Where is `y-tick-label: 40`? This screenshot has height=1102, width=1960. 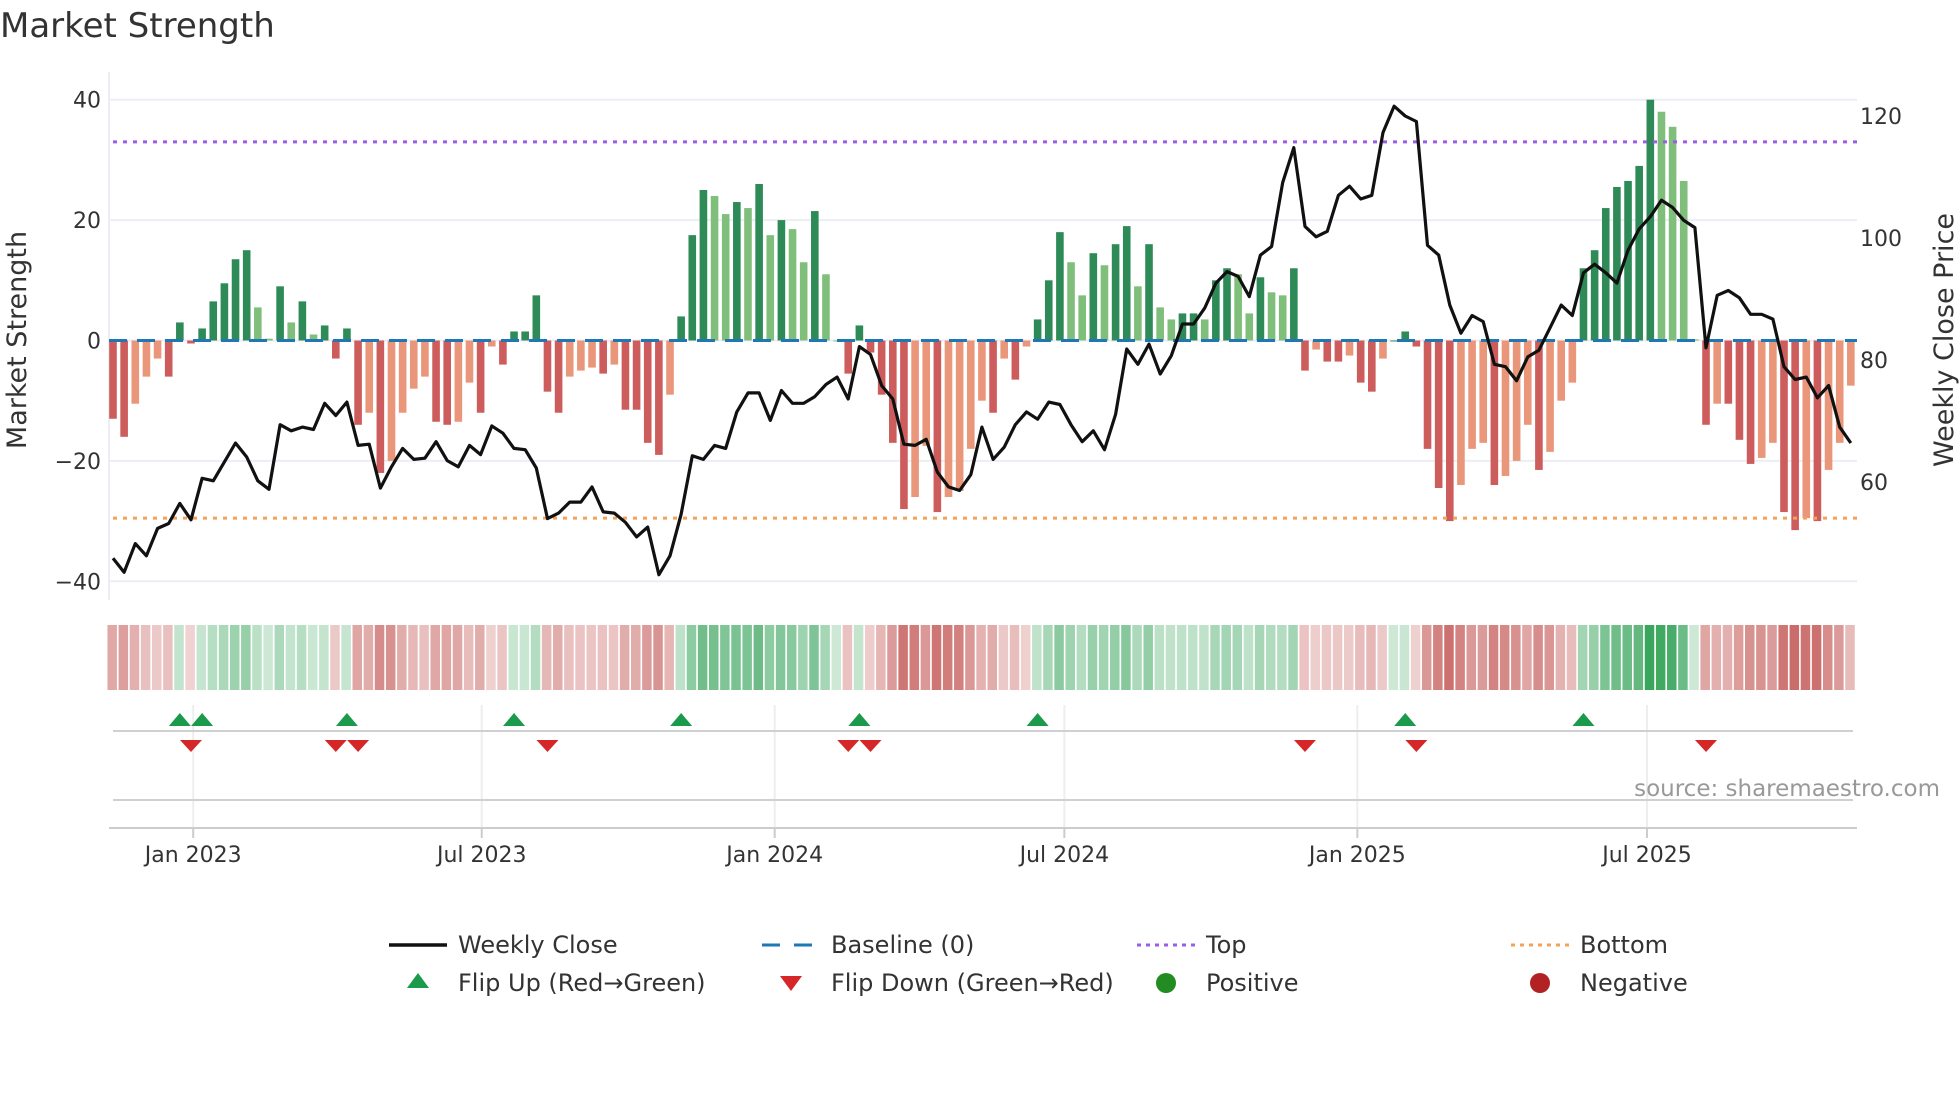 y-tick-label: 40 is located at coordinates (87, 101).